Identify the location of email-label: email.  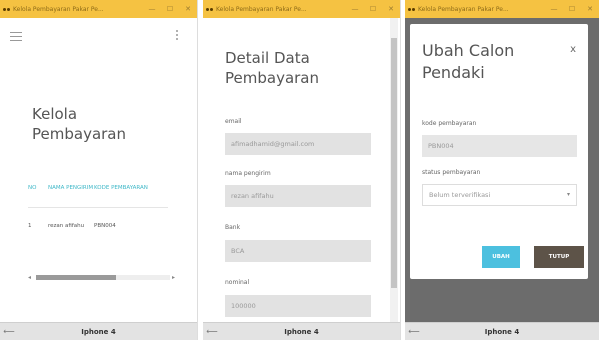
(233, 121).